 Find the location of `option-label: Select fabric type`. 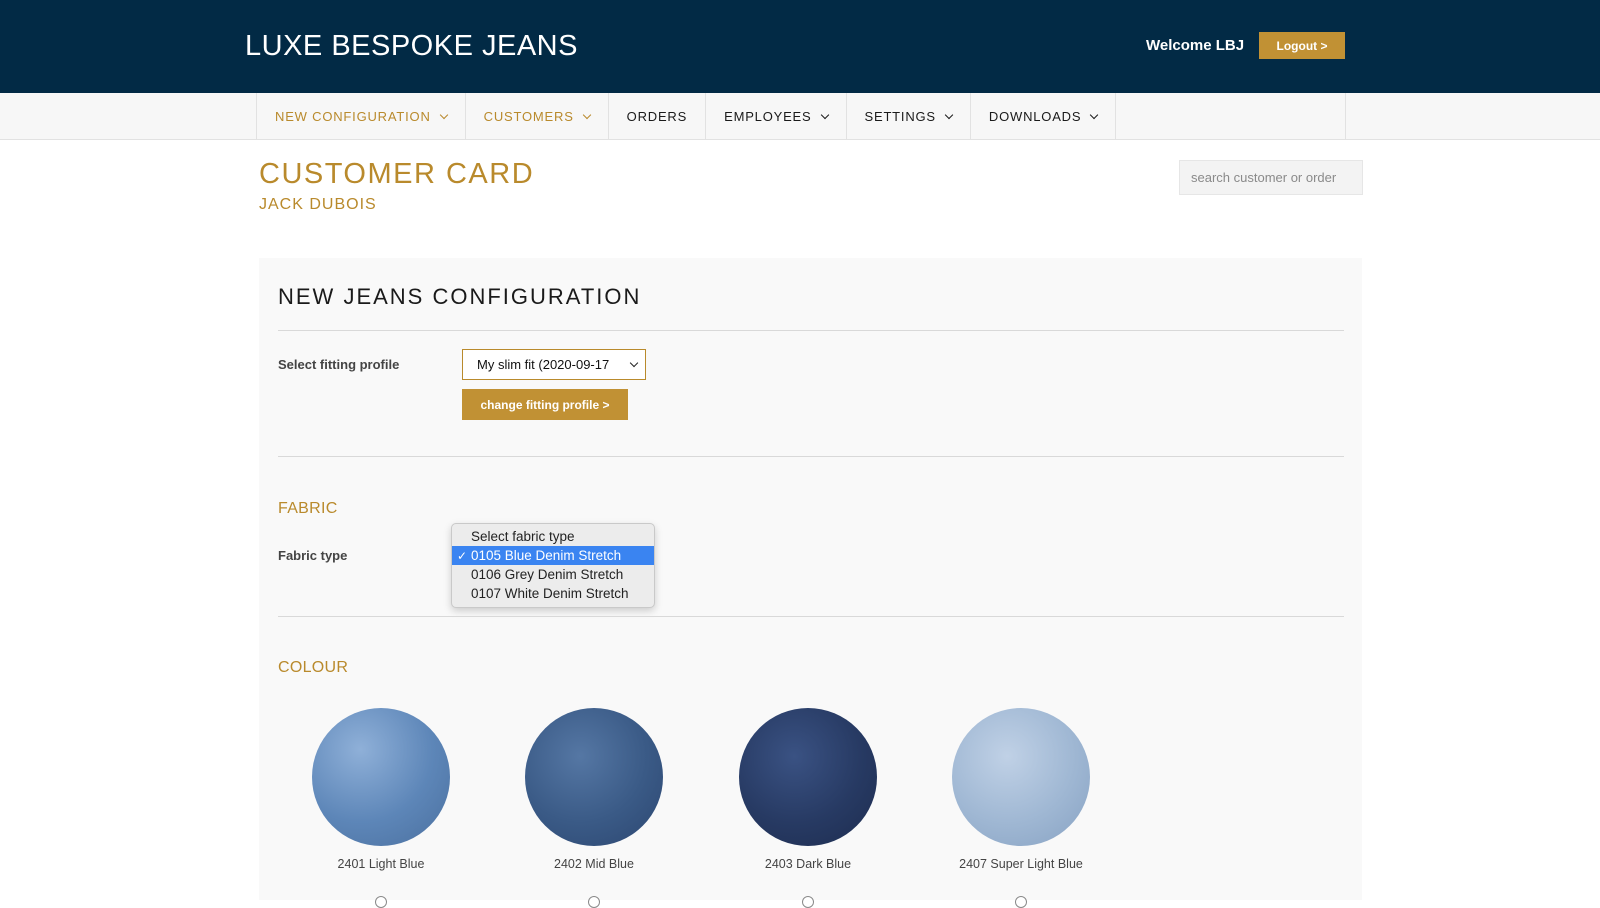

option-label: Select fabric type is located at coordinates (523, 536).